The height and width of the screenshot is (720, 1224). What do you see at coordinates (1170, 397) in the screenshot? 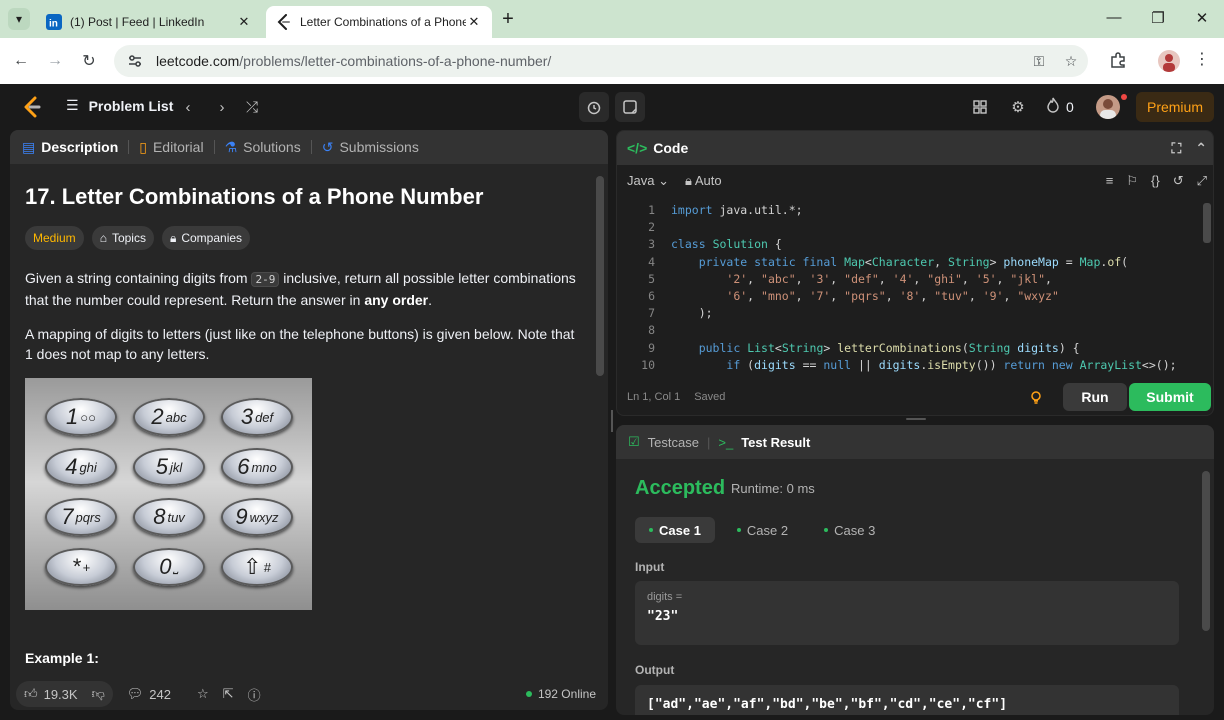
I see `submit-button: Submit` at bounding box center [1170, 397].